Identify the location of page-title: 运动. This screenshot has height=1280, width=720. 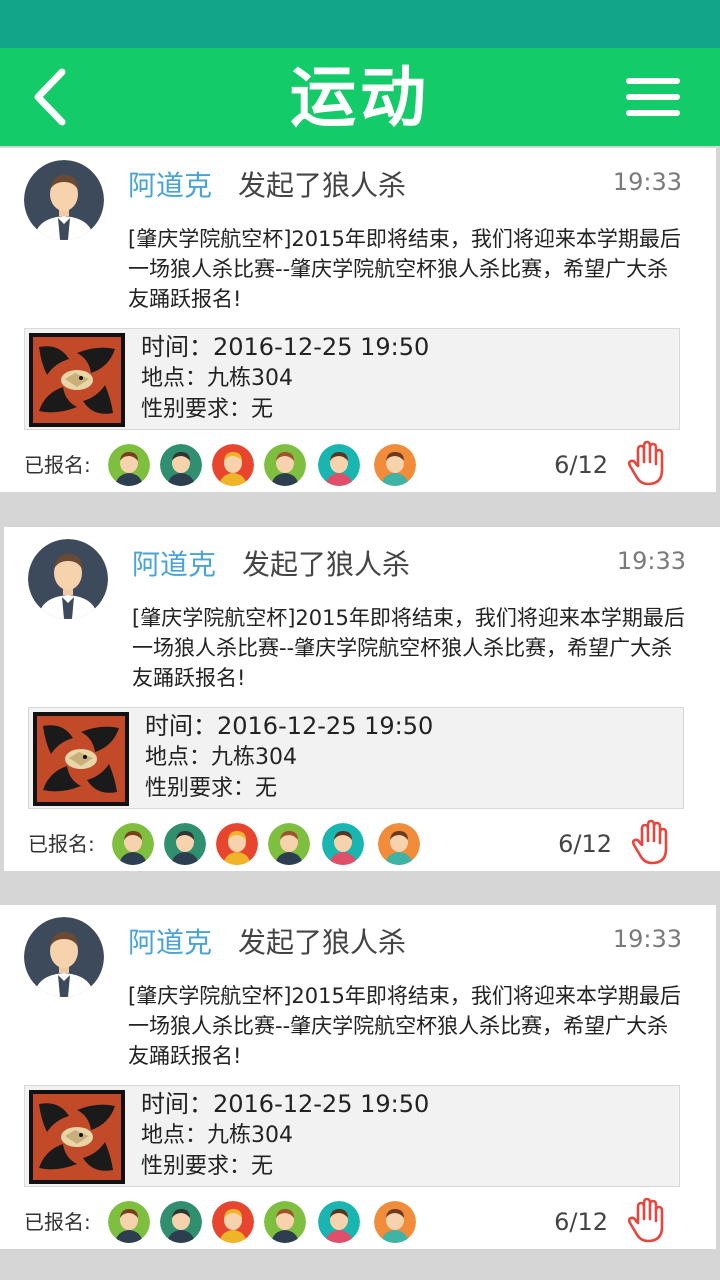
(360, 97).